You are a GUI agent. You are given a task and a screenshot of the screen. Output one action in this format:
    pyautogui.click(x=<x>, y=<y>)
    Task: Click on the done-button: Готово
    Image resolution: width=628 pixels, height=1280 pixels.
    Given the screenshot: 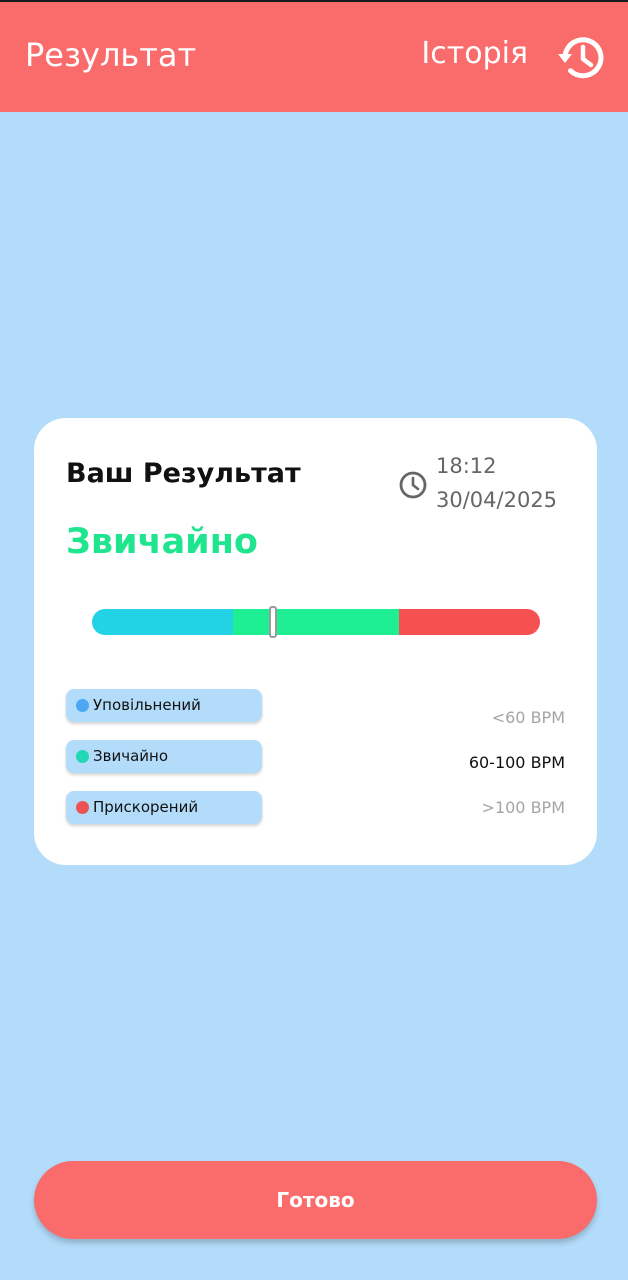 What is the action you would take?
    pyautogui.click(x=315, y=1200)
    